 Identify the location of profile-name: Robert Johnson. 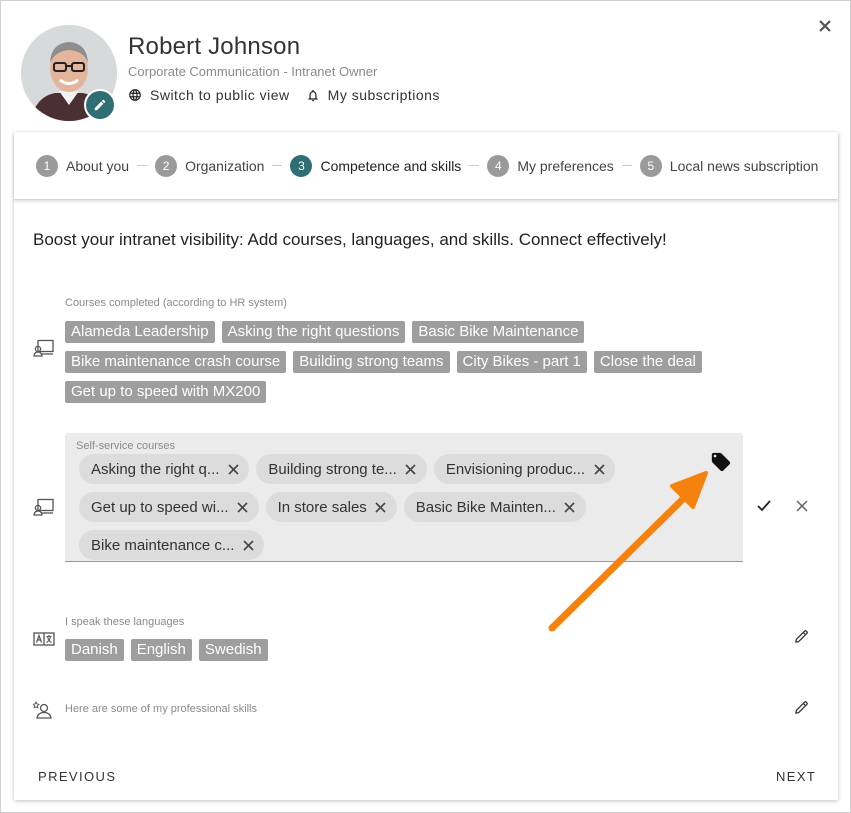
(214, 46).